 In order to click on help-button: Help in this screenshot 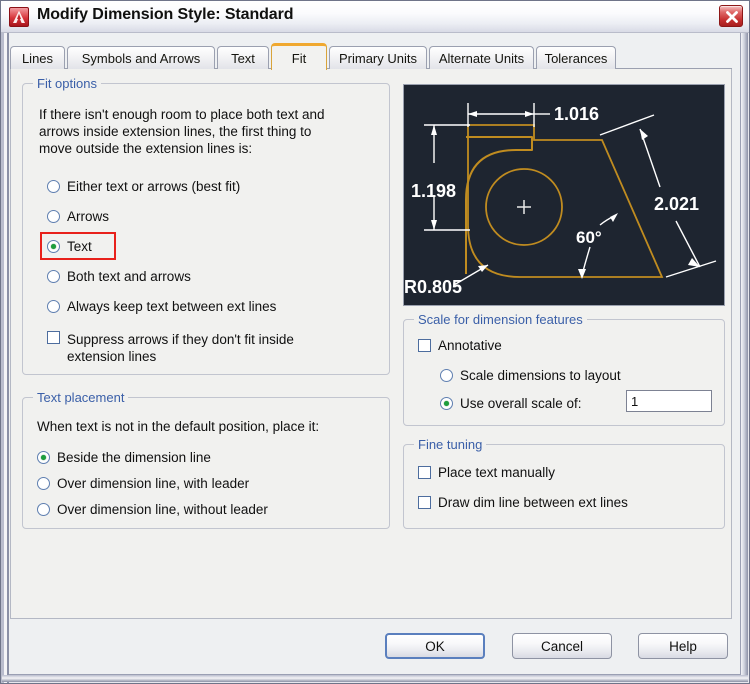, I will do `click(683, 646)`.